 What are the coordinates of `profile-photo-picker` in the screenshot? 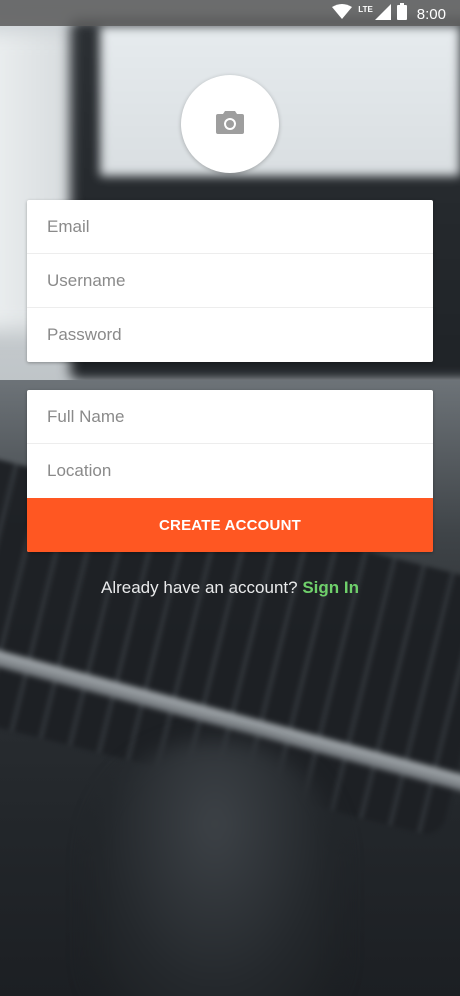 It's located at (230, 124).